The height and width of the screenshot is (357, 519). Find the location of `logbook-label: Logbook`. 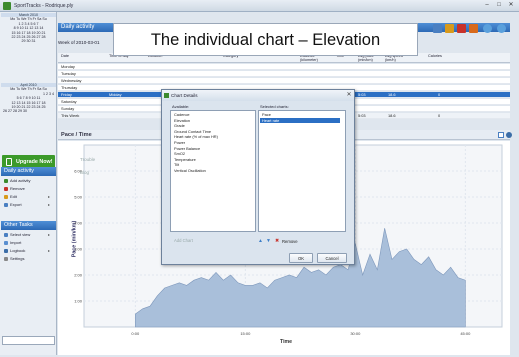

logbook-label: Logbook is located at coordinates (18, 250).